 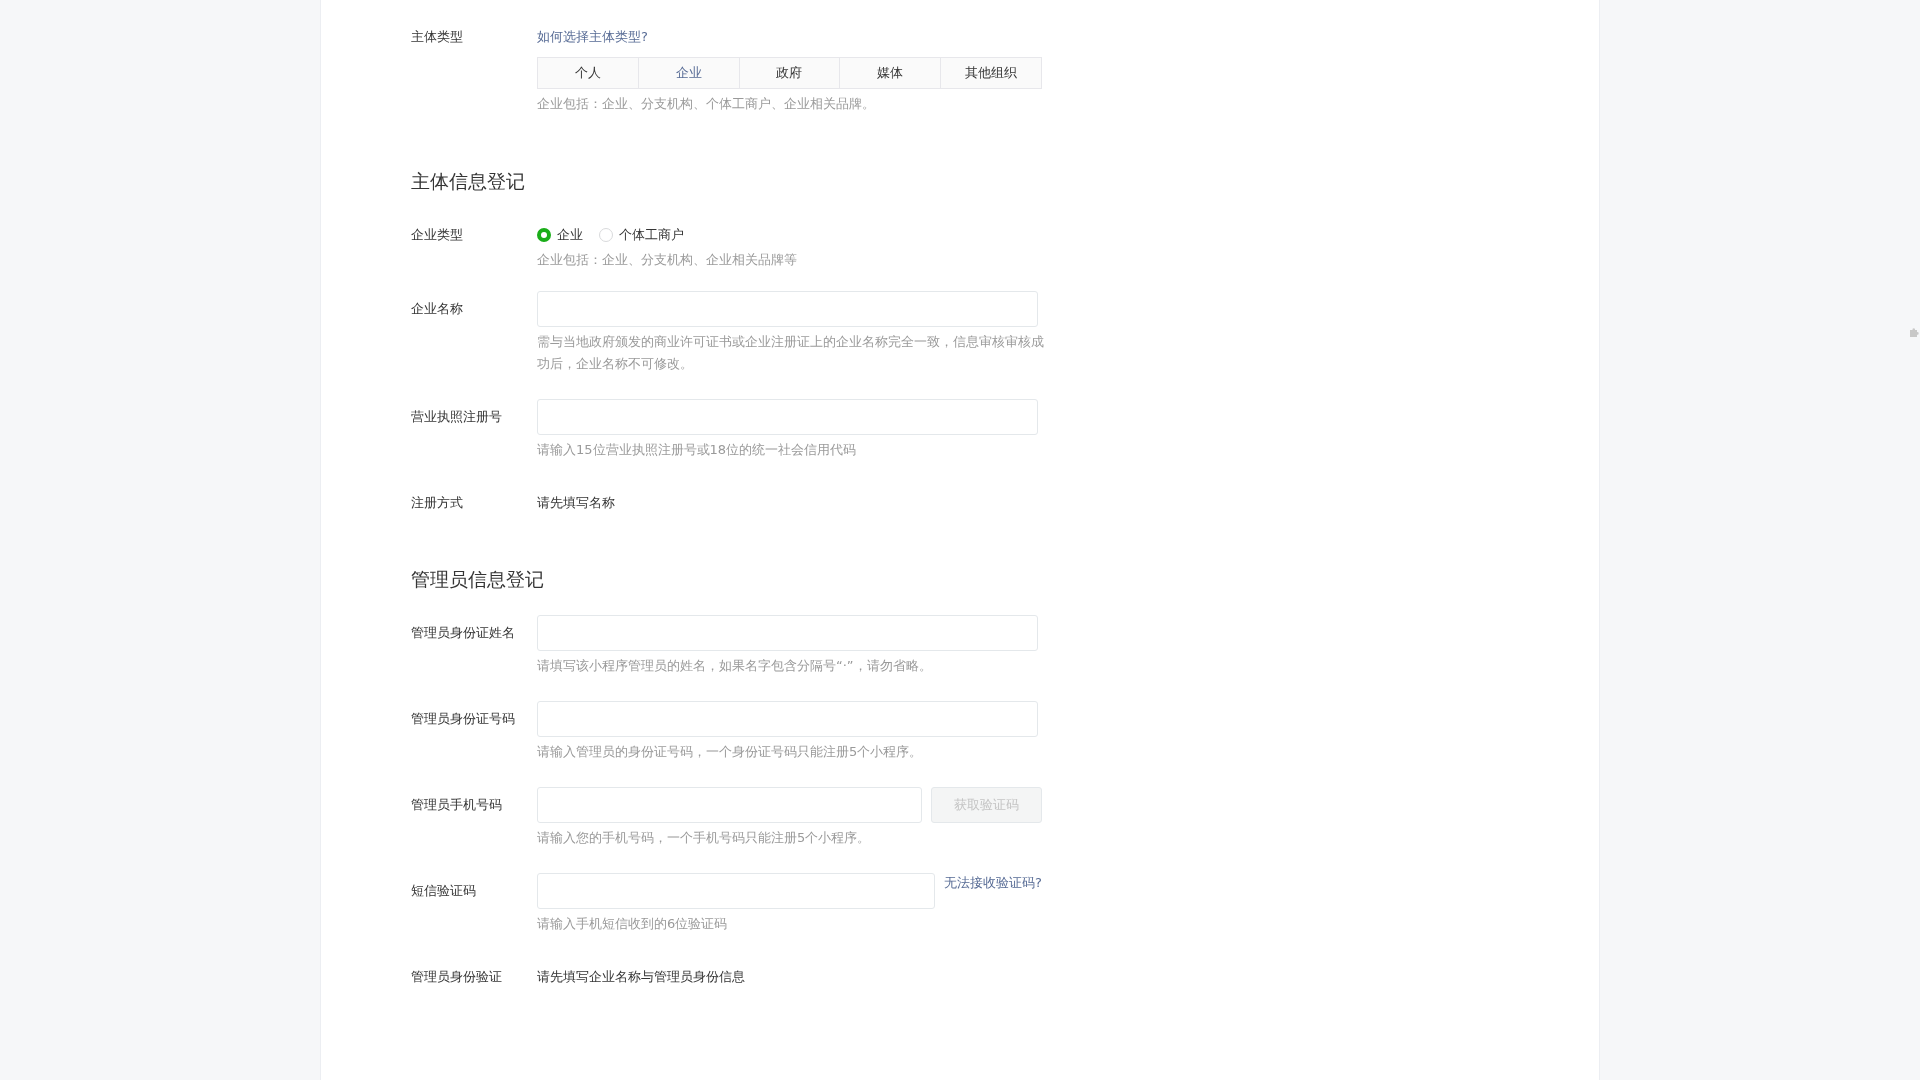 I want to click on puzzle-icon, so click(x=1914, y=332).